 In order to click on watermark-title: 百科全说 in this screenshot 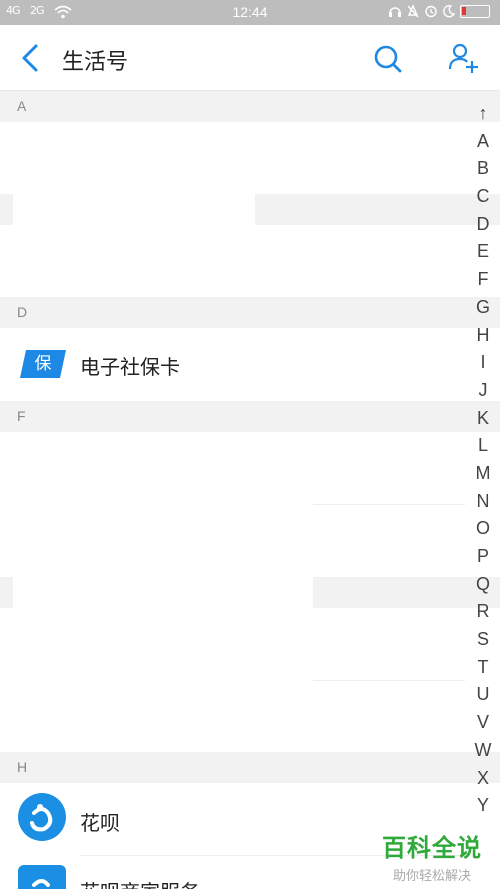, I will do `click(432, 848)`.